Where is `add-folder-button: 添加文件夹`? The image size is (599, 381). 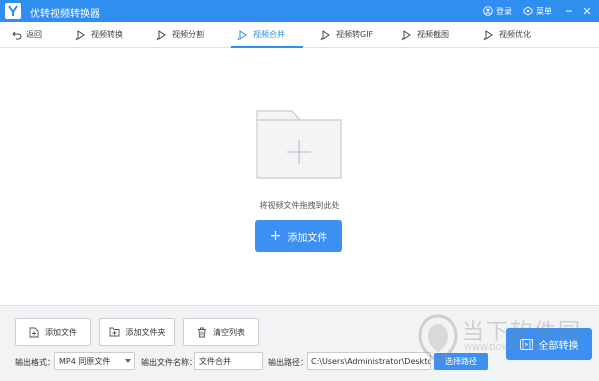 add-folder-button: 添加文件夹 is located at coordinates (137, 332).